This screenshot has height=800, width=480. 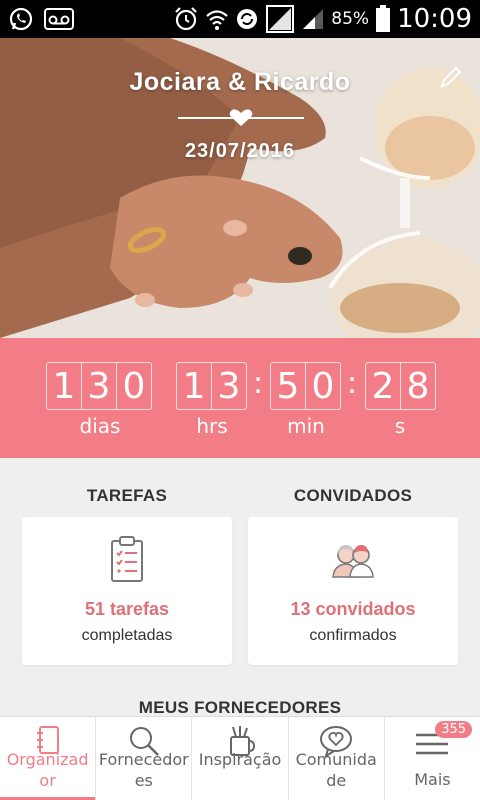 I want to click on suppliers-section-title: MEUS FORNECEDORES, so click(x=240, y=707).